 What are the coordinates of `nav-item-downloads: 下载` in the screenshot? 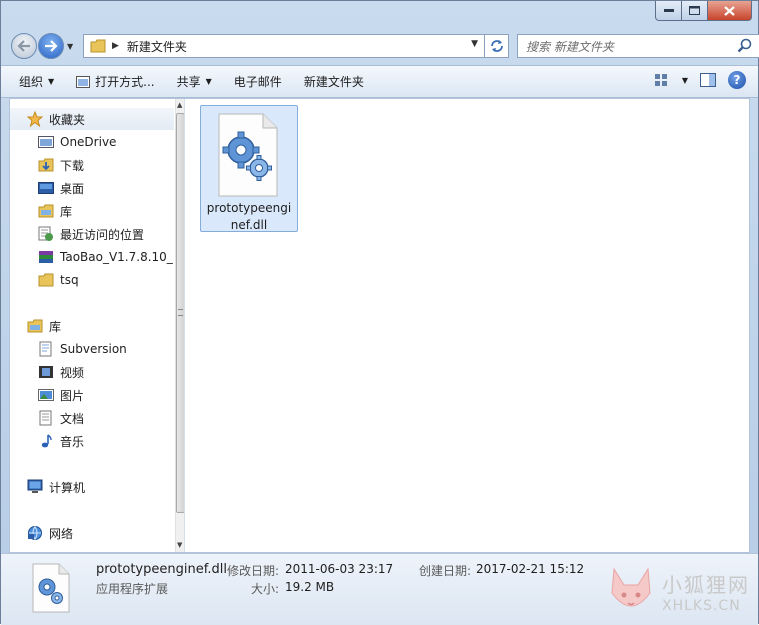 It's located at (92, 165).